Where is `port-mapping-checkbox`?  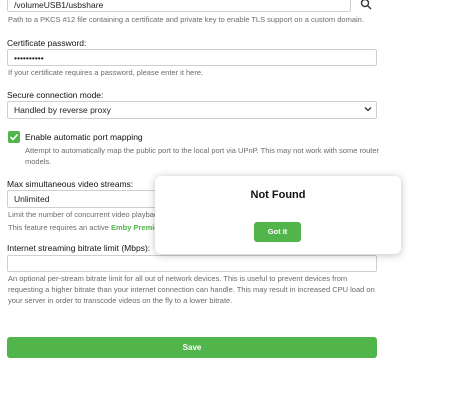
port-mapping-checkbox is located at coordinates (14, 137).